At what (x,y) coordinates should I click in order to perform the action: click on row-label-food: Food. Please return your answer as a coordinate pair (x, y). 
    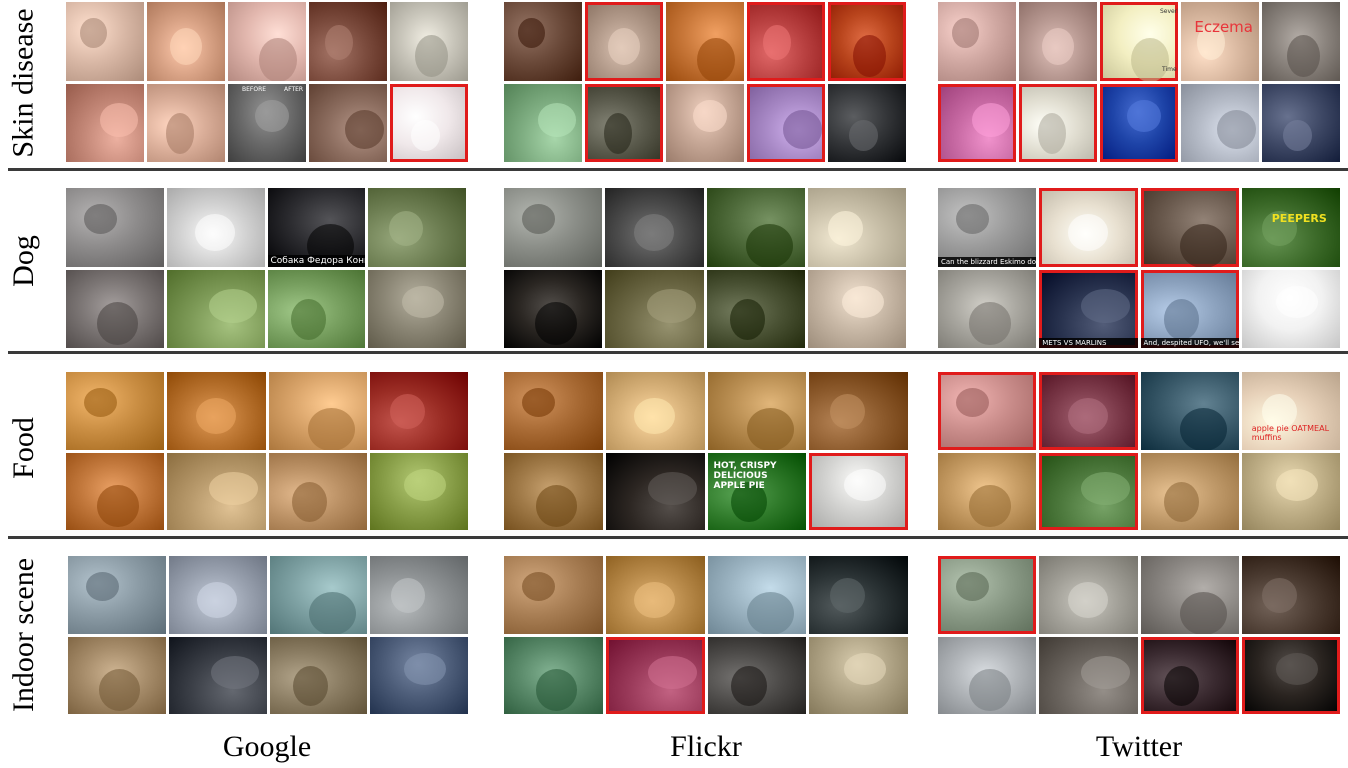
    Looking at the image, I should click on (23, 447).